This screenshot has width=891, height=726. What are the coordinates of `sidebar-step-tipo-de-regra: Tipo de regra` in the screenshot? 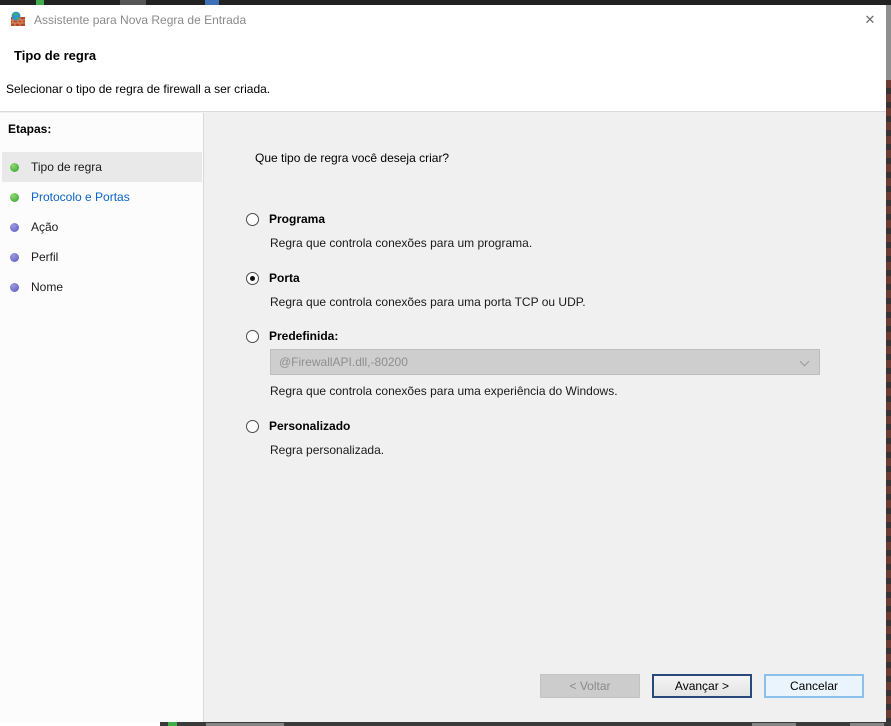 It's located at (102, 167).